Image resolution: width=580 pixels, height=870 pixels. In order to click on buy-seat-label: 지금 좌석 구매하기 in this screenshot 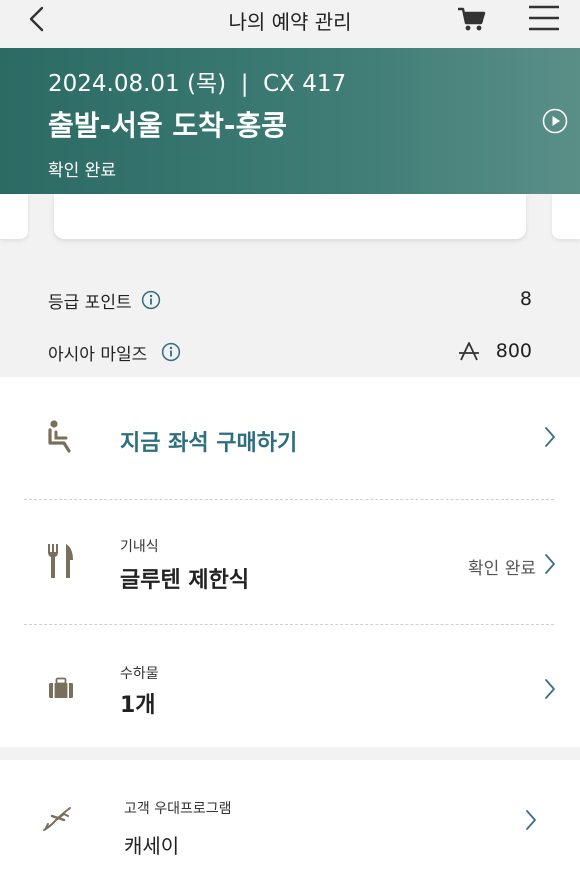, I will do `click(209, 443)`.